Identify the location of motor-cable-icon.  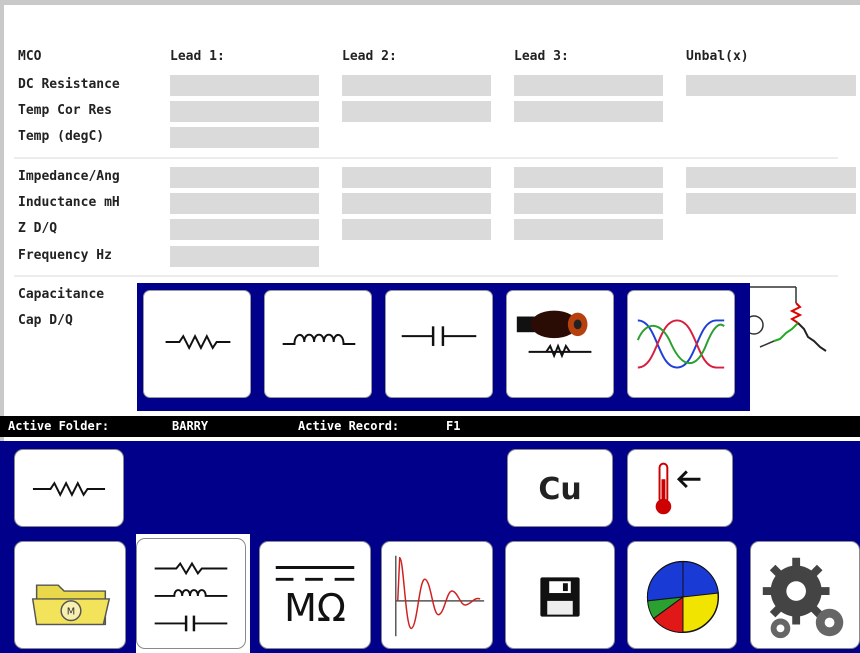
(554, 334).